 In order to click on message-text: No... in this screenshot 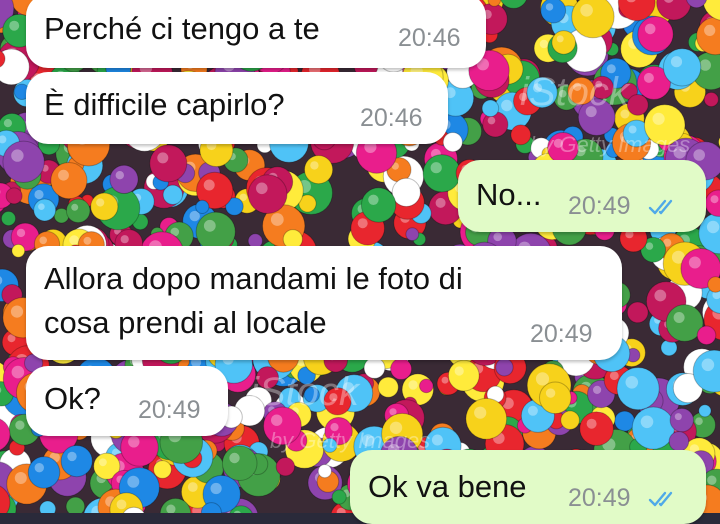, I will do `click(508, 195)`.